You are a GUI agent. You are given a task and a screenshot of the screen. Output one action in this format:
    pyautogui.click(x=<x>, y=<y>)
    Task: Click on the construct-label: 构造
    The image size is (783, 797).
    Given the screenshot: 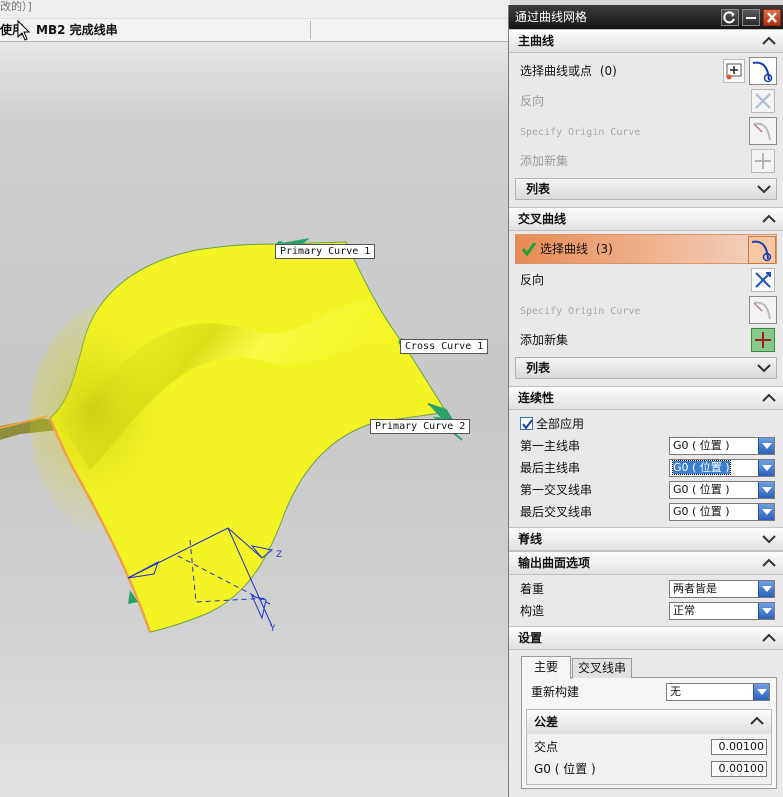 What is the action you would take?
    pyautogui.click(x=532, y=611)
    